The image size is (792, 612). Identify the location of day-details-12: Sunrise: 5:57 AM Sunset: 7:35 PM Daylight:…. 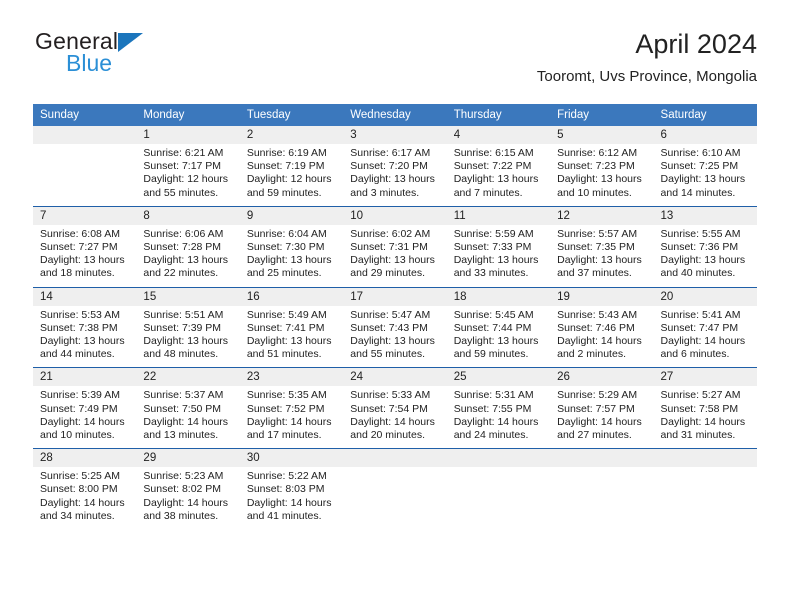
(602, 256).